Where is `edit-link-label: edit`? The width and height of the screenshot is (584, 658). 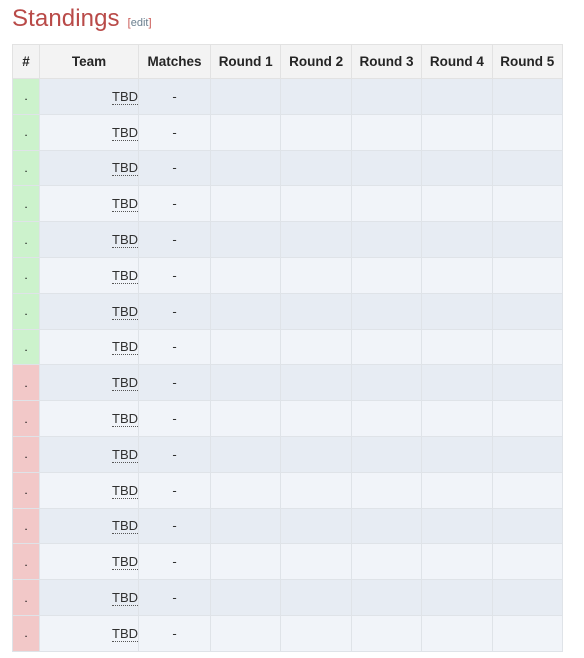
edit-link-label: edit is located at coordinates (140, 23).